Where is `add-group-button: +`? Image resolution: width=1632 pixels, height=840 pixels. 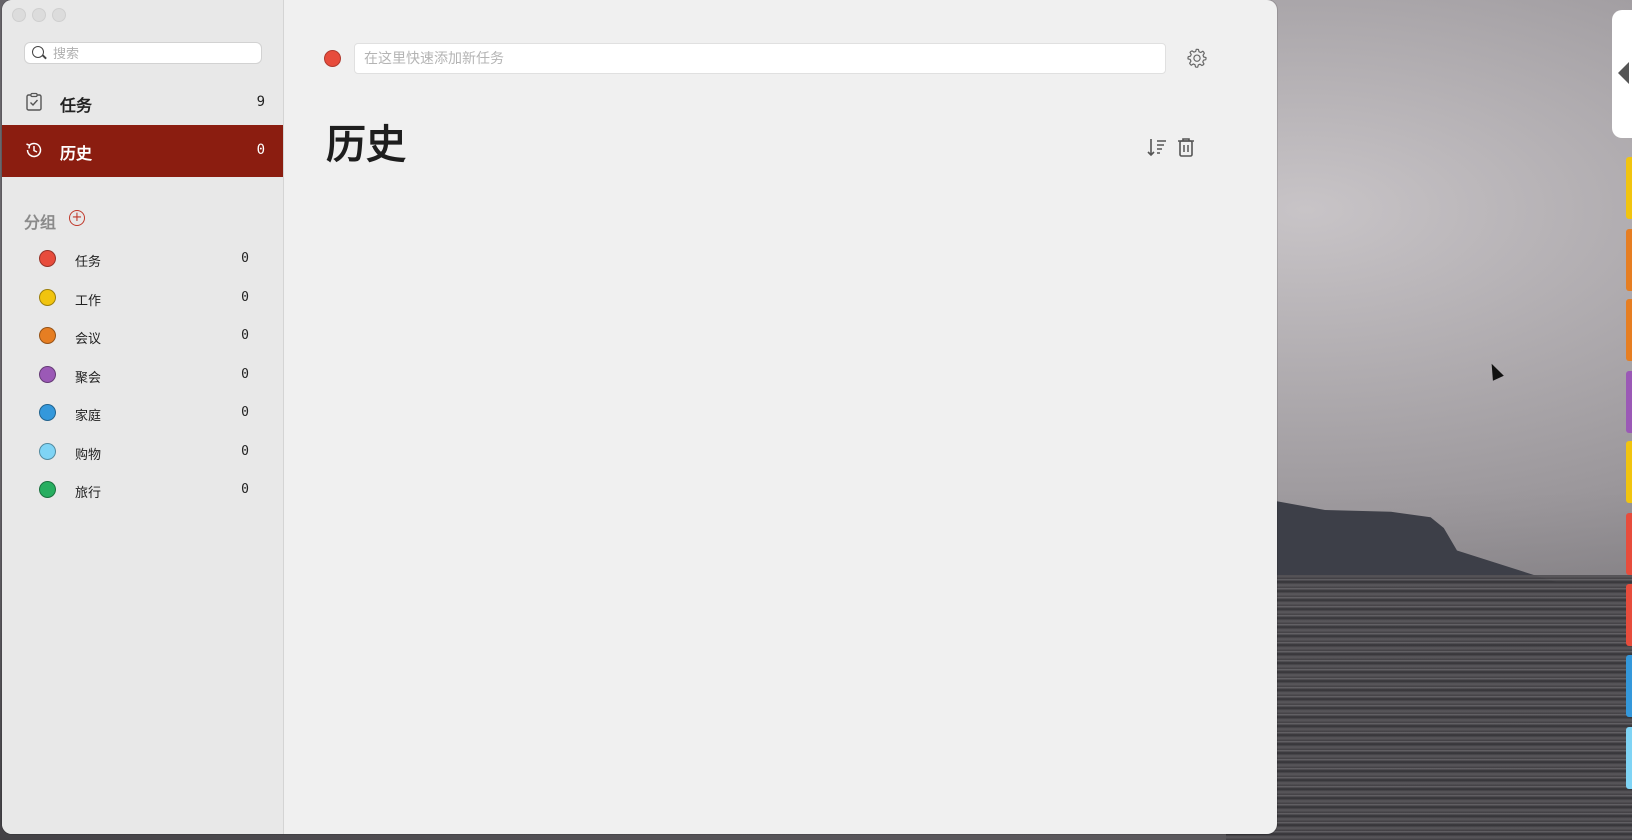 add-group-button: + is located at coordinates (77, 218).